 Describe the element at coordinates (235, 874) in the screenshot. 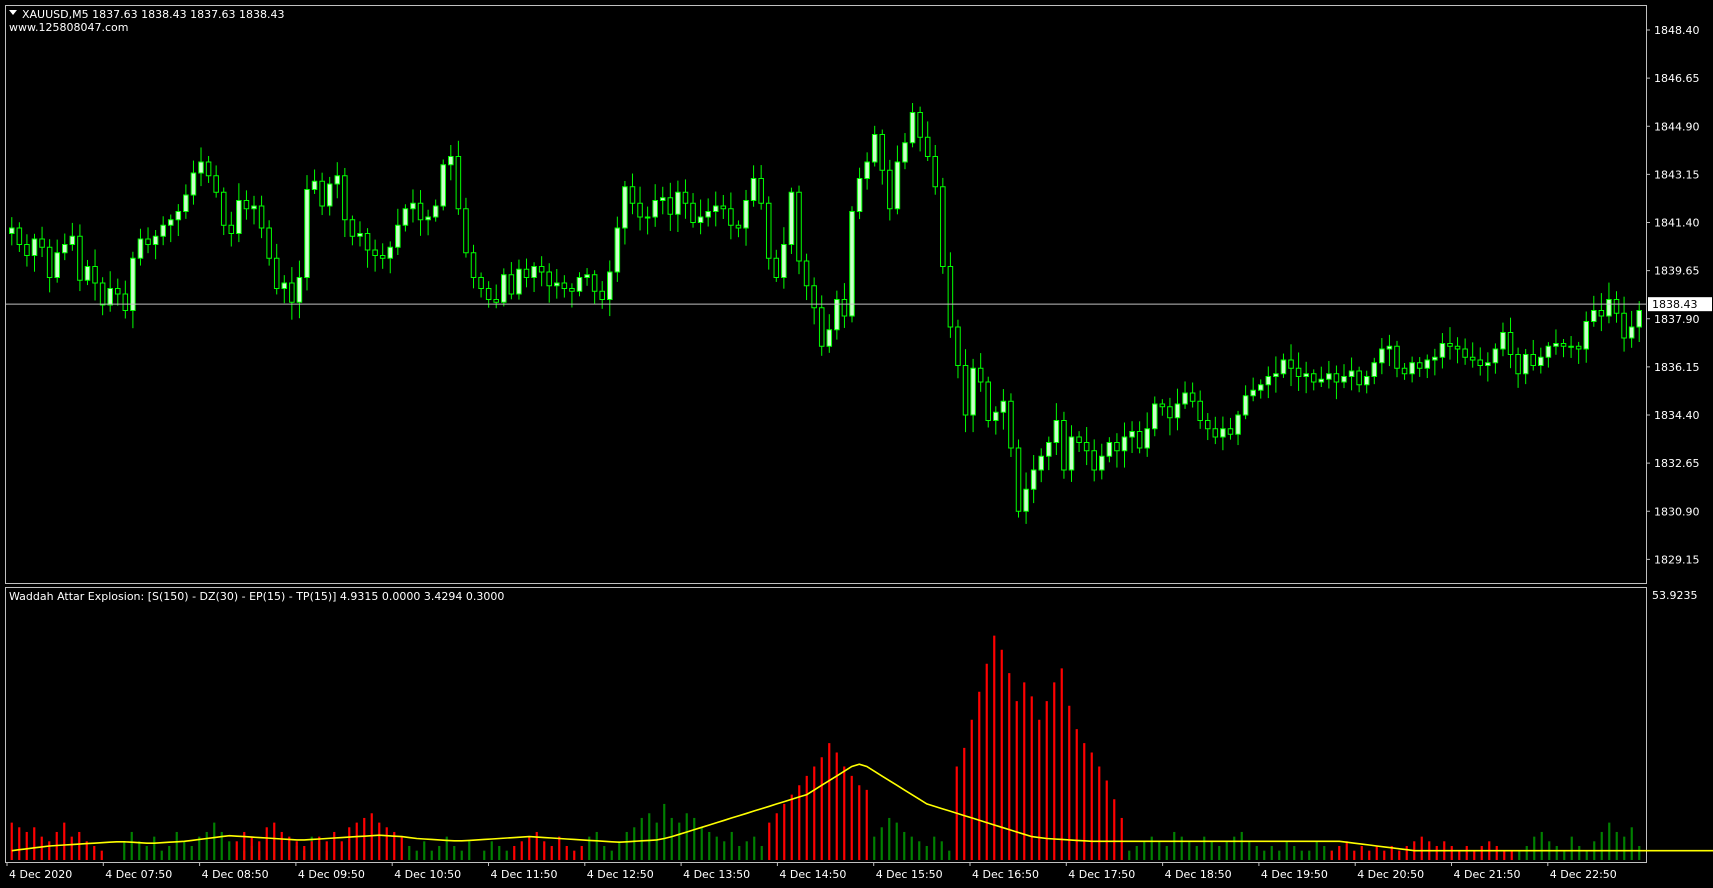

I see `time-tick-label: 4 Dec 08:50` at that location.